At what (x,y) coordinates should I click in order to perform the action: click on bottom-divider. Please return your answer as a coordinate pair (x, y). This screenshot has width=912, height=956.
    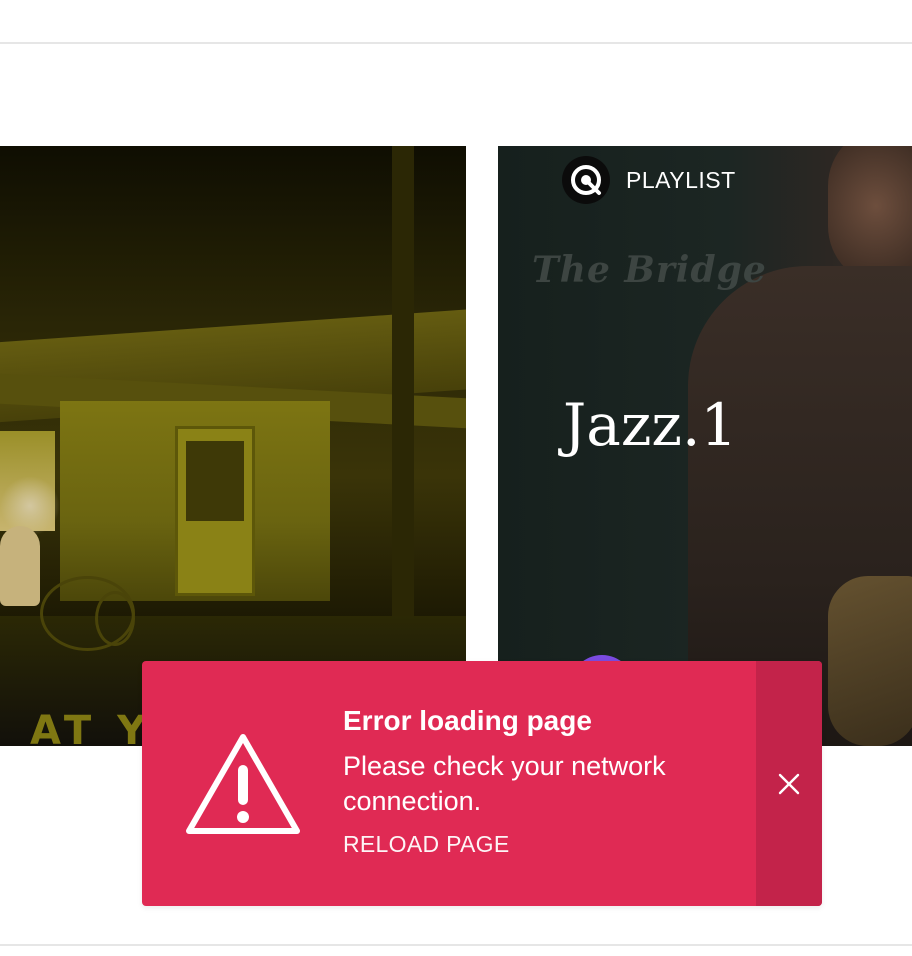
    Looking at the image, I should click on (456, 945).